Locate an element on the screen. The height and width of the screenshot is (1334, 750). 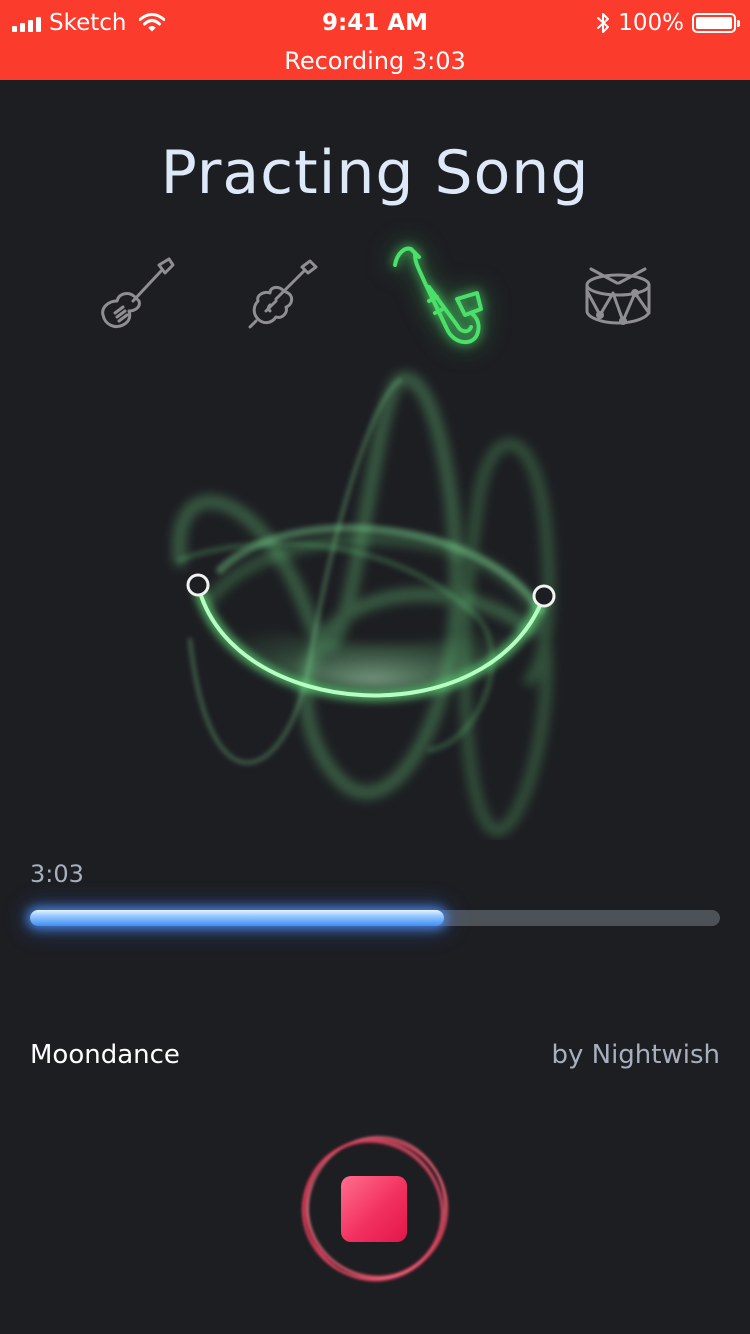
instrument-drum is located at coordinates (618, 295).